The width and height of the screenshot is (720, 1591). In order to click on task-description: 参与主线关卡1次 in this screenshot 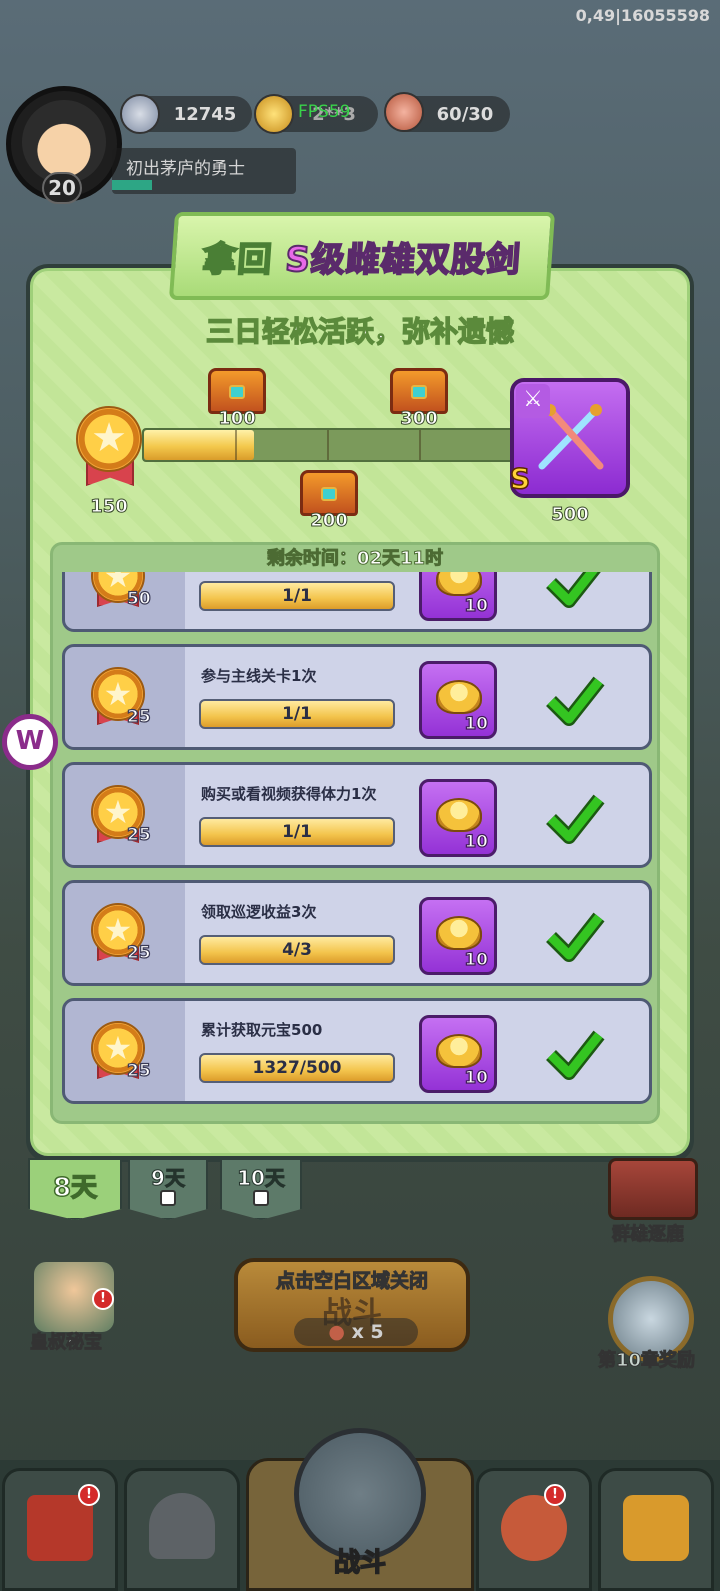, I will do `click(259, 676)`.